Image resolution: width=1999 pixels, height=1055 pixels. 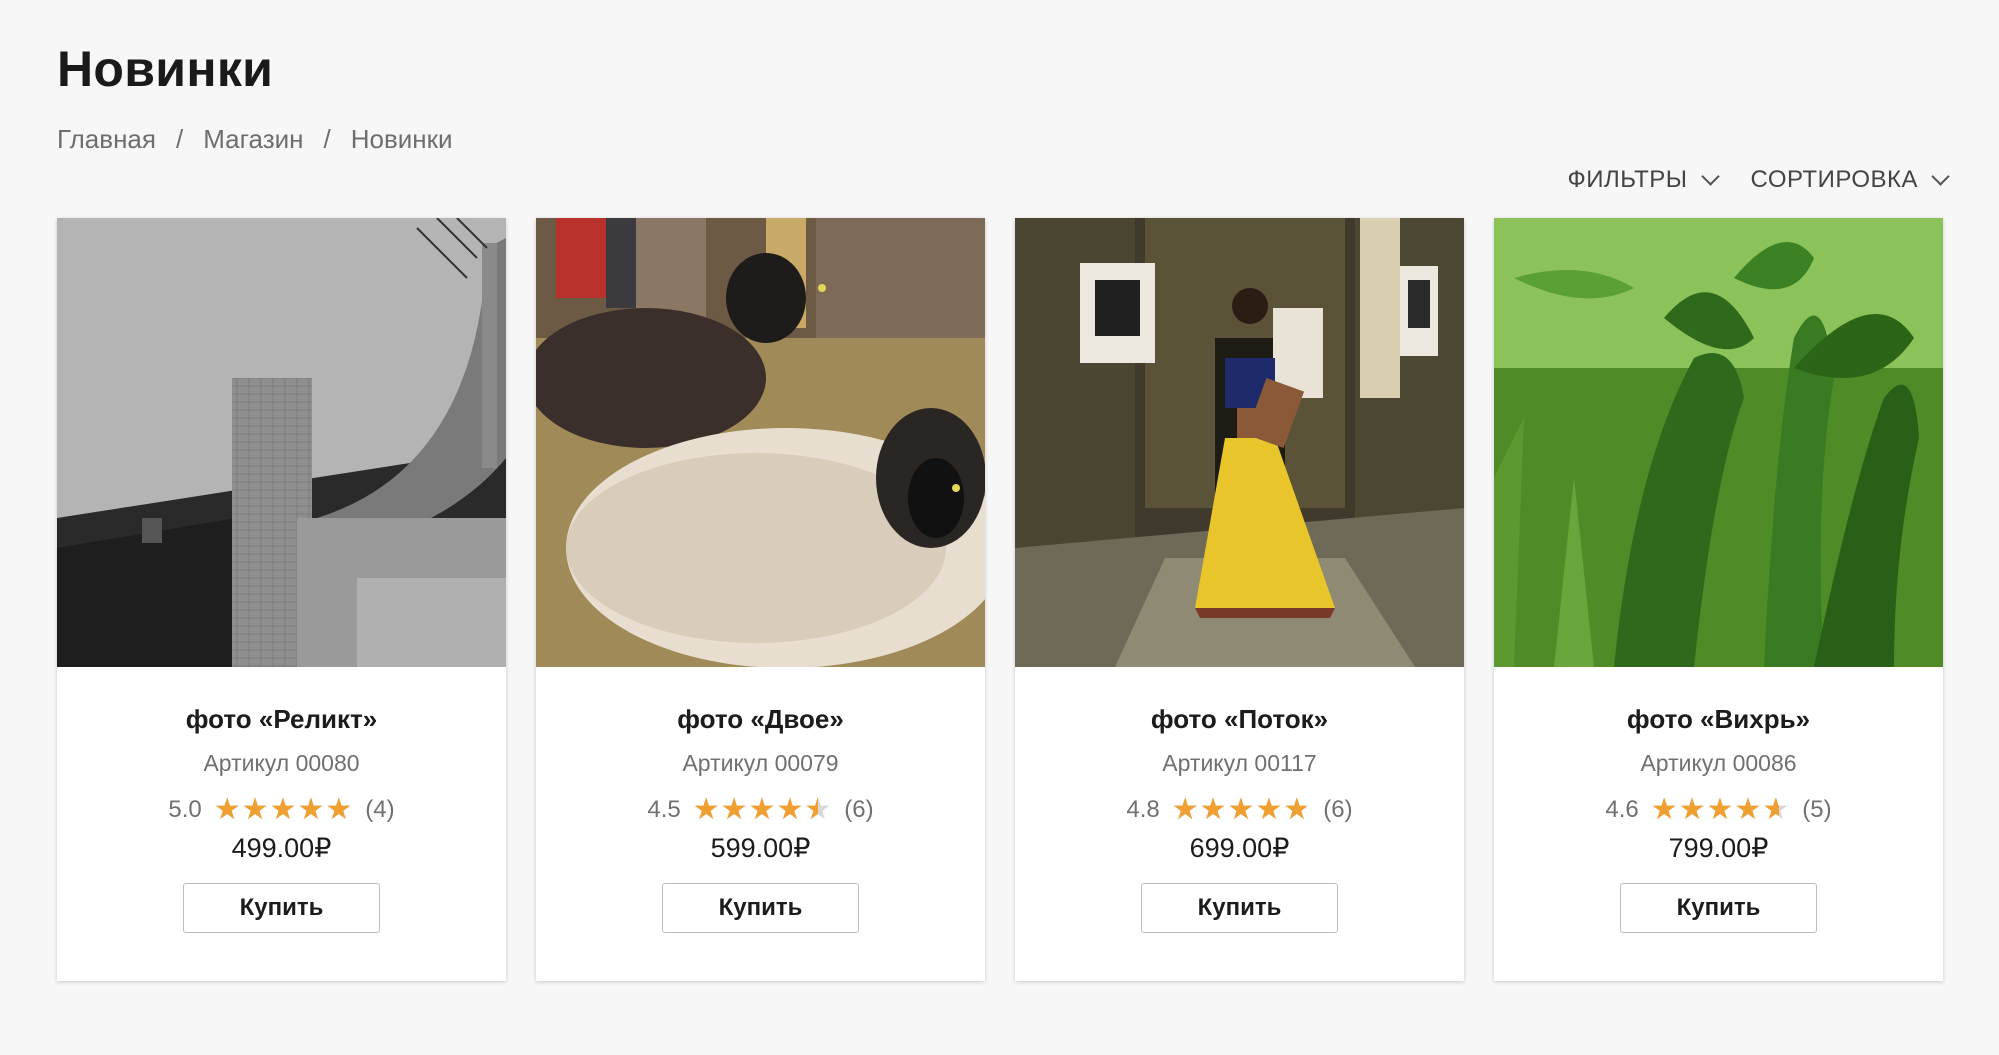 I want to click on sort-dropdown: СОРТИРОВКА, so click(x=1850, y=180).